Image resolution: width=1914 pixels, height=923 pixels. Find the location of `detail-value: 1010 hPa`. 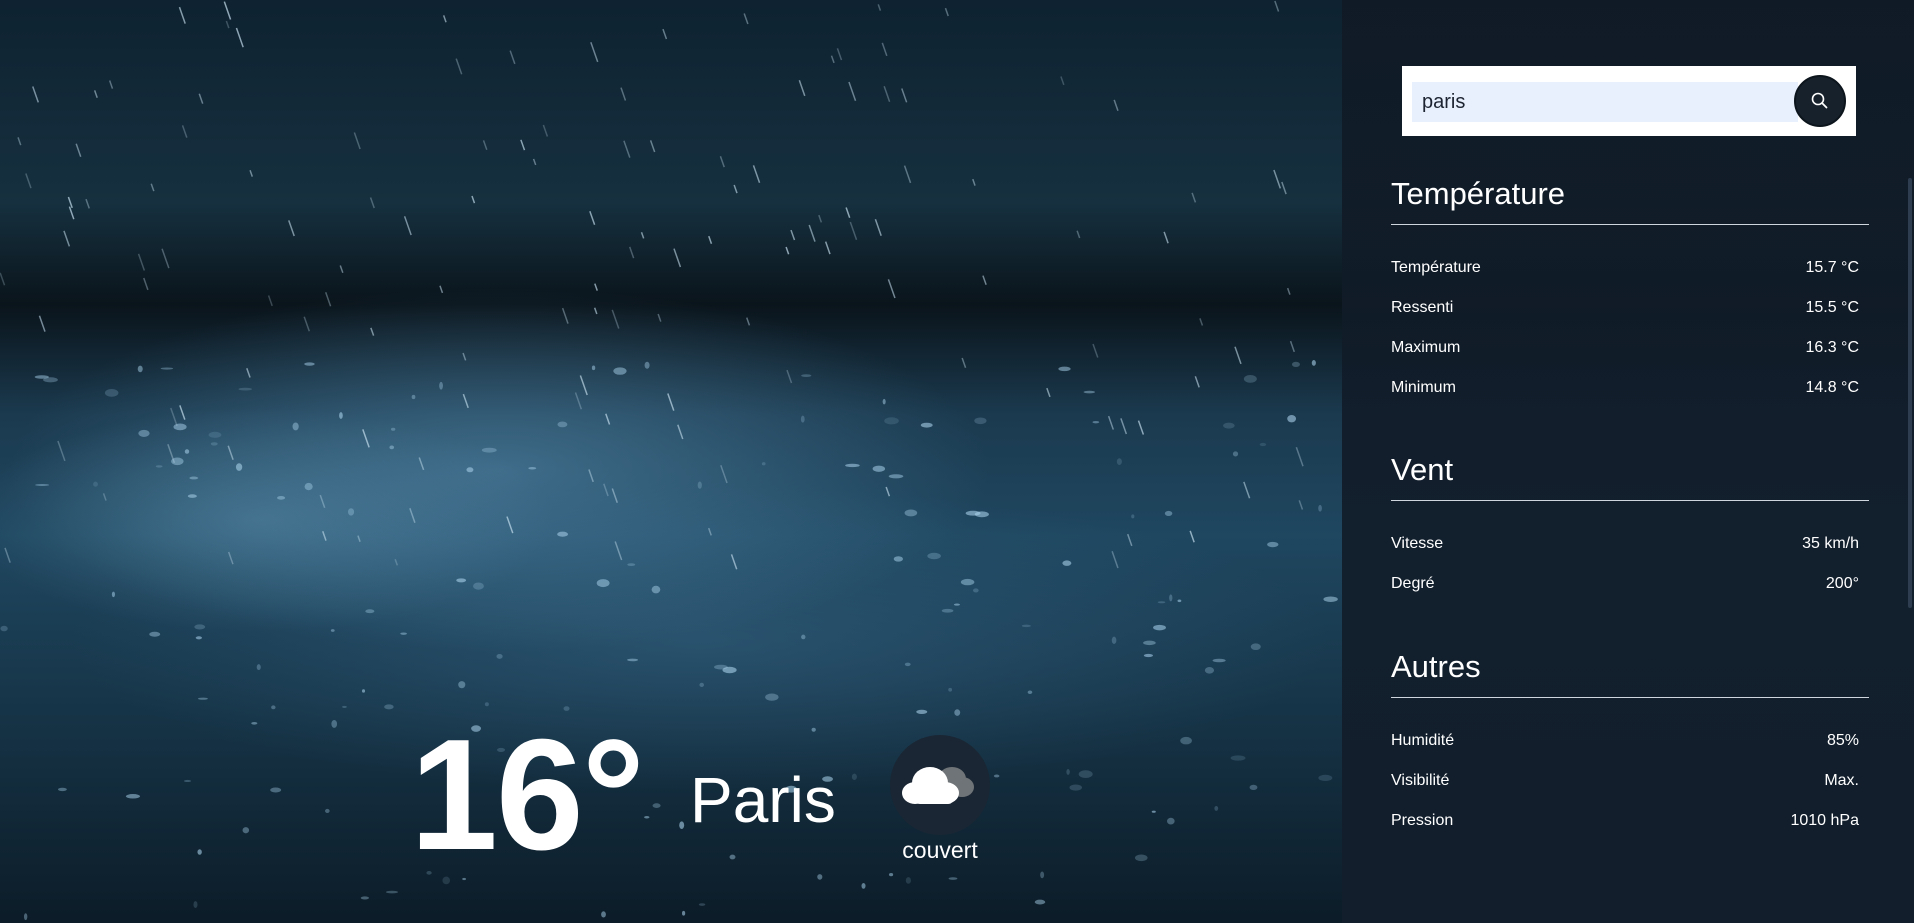

detail-value: 1010 hPa is located at coordinates (1824, 820).